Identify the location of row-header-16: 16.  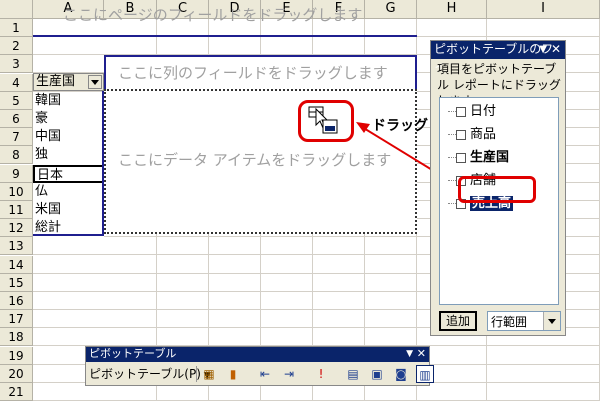
(16, 301).